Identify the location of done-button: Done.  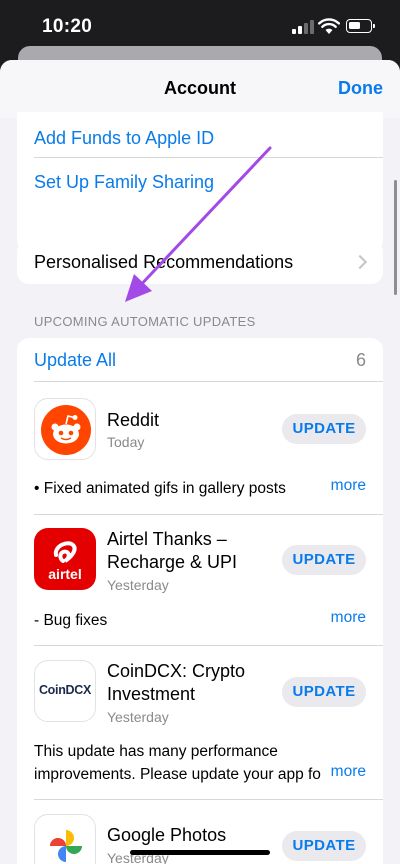
(360, 88).